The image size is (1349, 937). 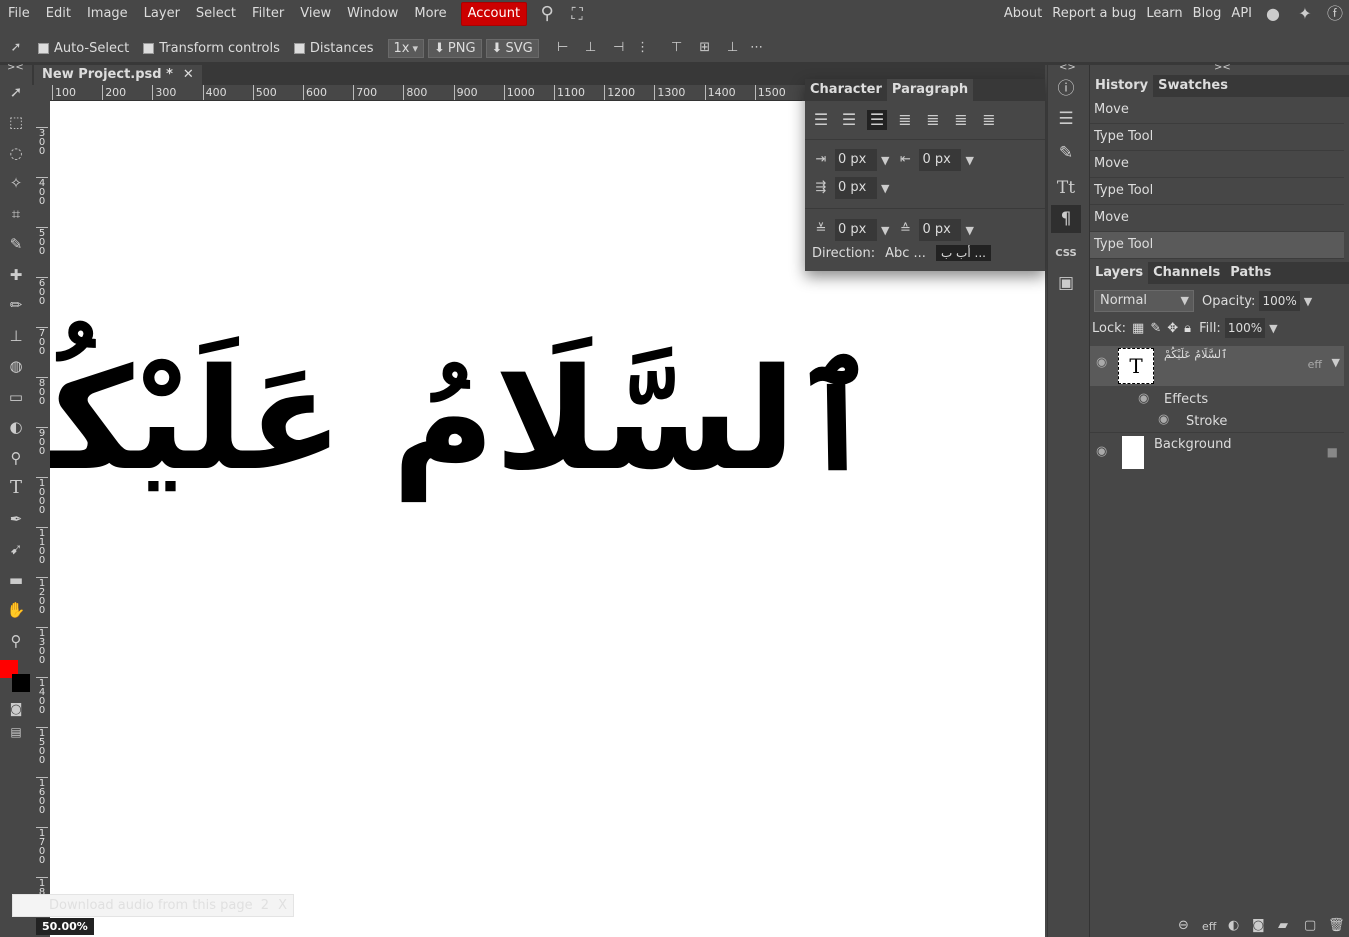 I want to click on brush-settings-icon: ✎, so click(x=1066, y=153).